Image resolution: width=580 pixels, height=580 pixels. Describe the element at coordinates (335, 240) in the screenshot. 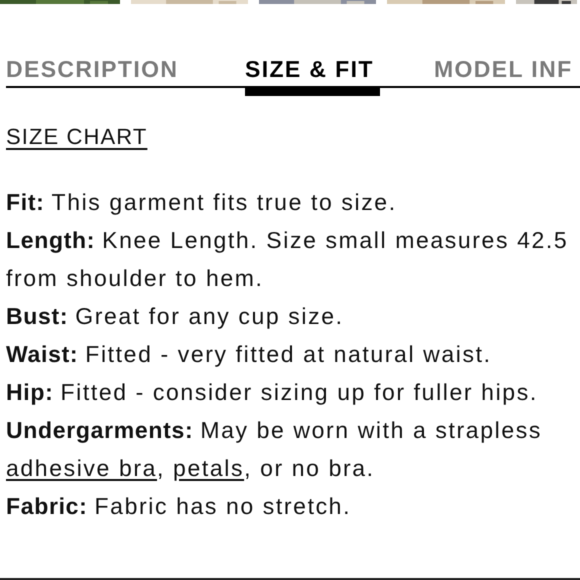

I see `detail-text: Knee Length. Size small measures 42.5` at that location.